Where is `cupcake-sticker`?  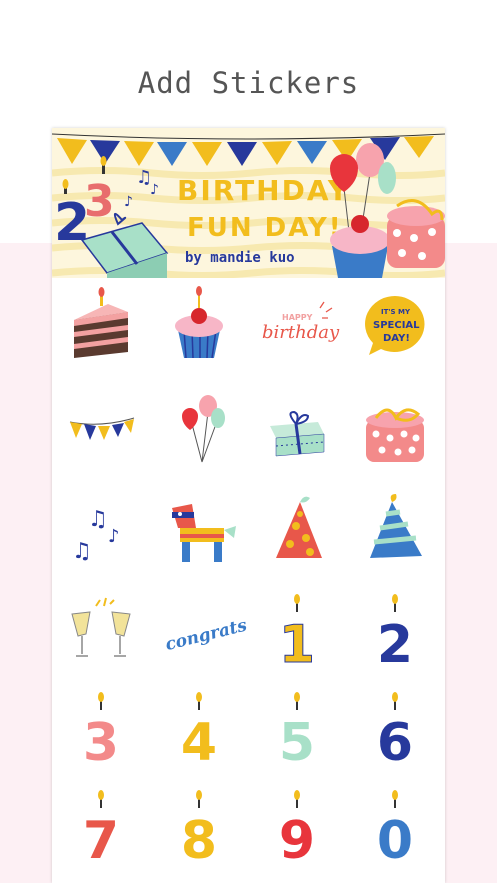
cupcake-sticker is located at coordinates (199, 327).